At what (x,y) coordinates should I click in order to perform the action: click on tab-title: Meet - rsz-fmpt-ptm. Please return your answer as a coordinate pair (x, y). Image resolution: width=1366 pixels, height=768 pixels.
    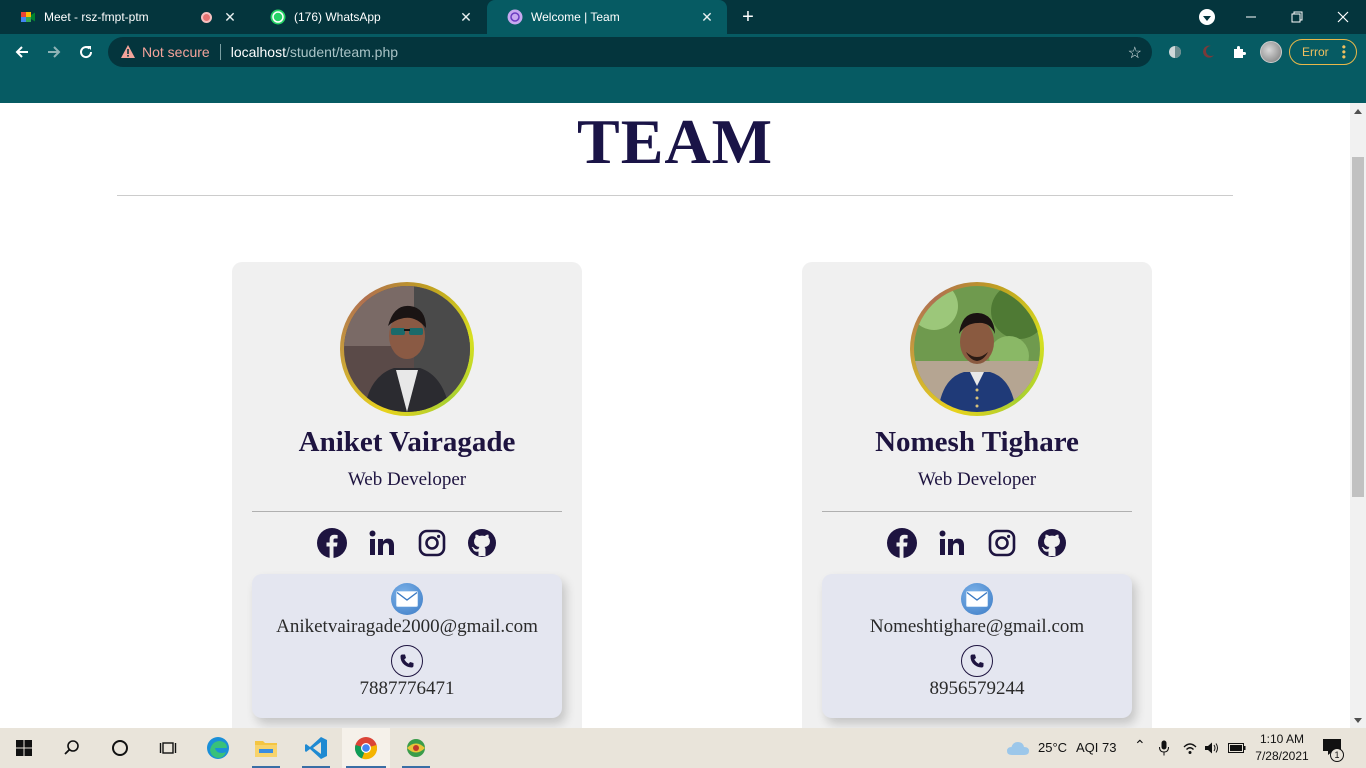
    Looking at the image, I should click on (96, 17).